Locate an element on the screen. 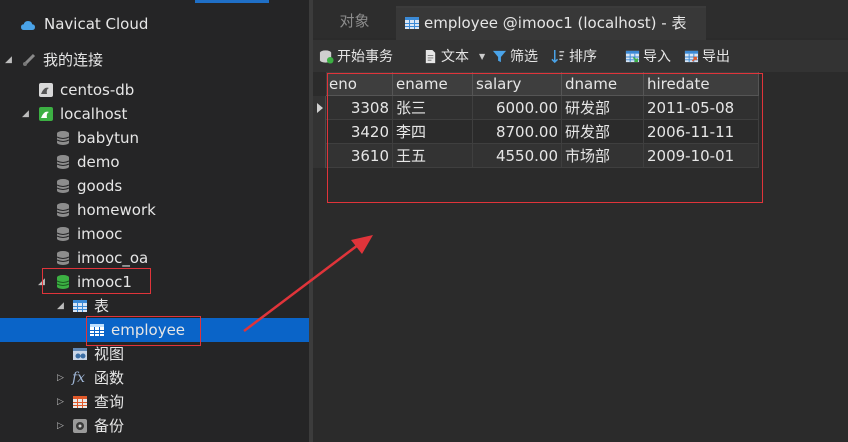 This screenshot has width=848, height=442. tree-item-database: homework is located at coordinates (154, 210).